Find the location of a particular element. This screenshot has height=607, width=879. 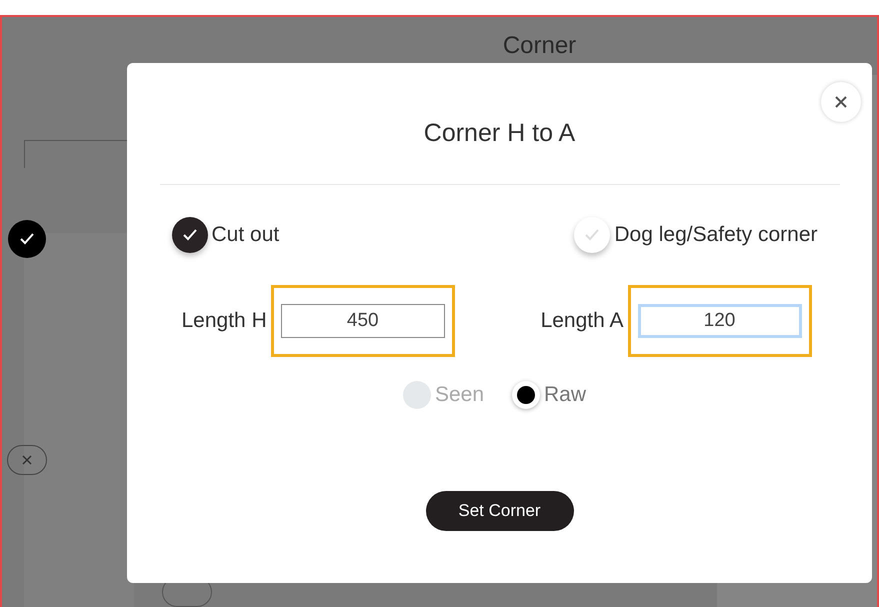

field-label: Length H is located at coordinates (224, 321).